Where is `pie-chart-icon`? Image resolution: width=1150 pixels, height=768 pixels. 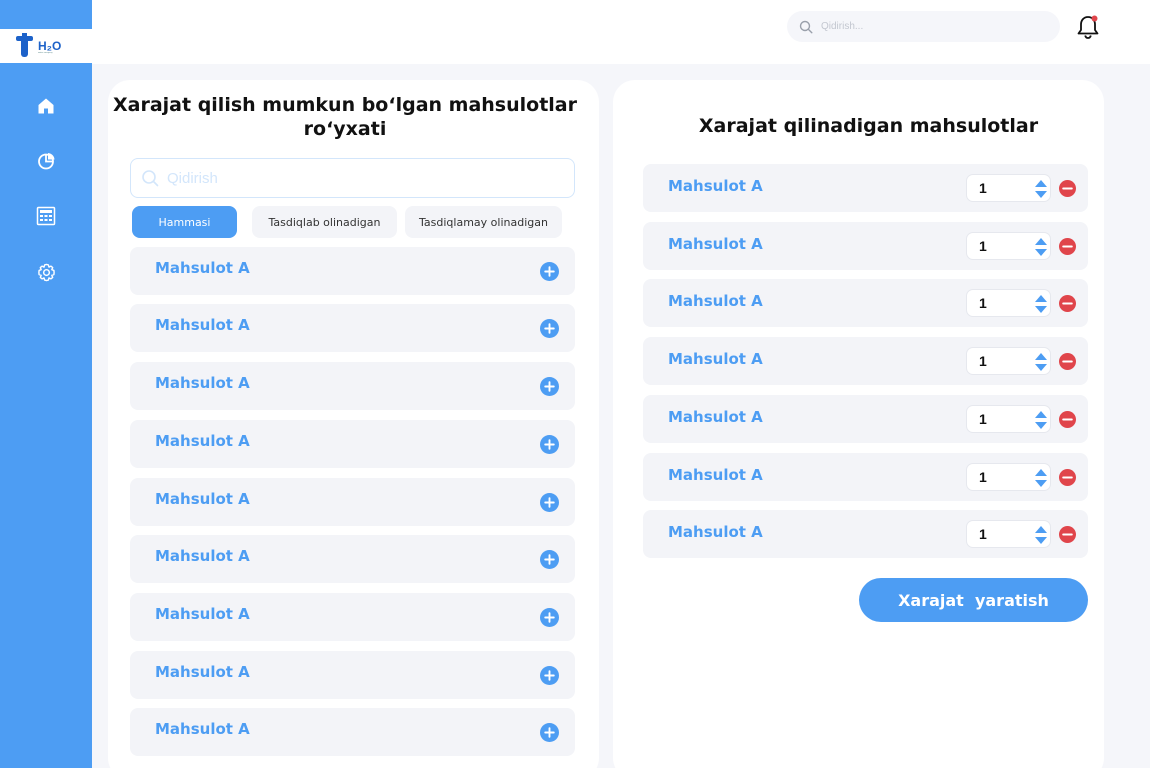
pie-chart-icon is located at coordinates (46, 161).